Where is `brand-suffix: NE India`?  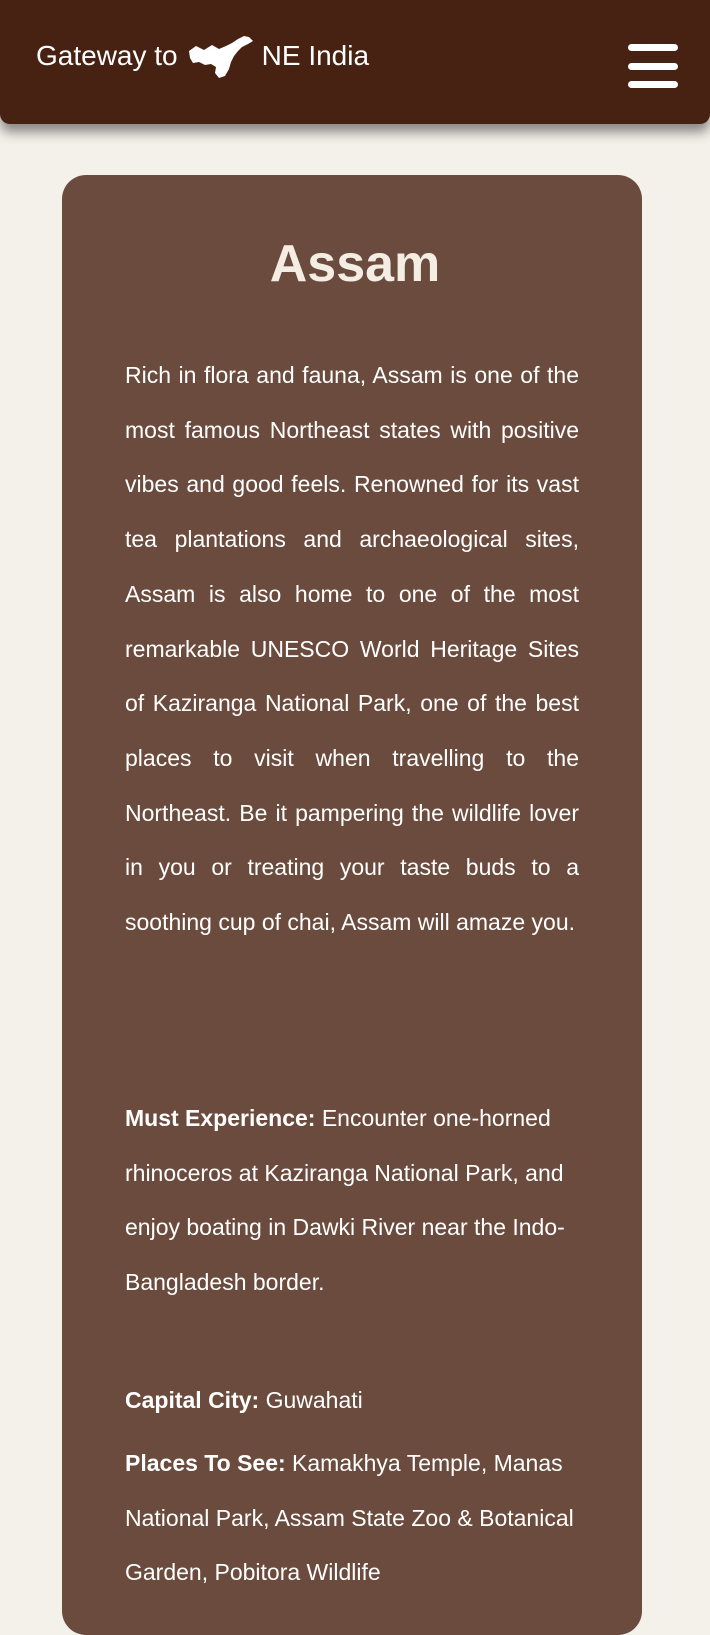 brand-suffix: NE India is located at coordinates (315, 55).